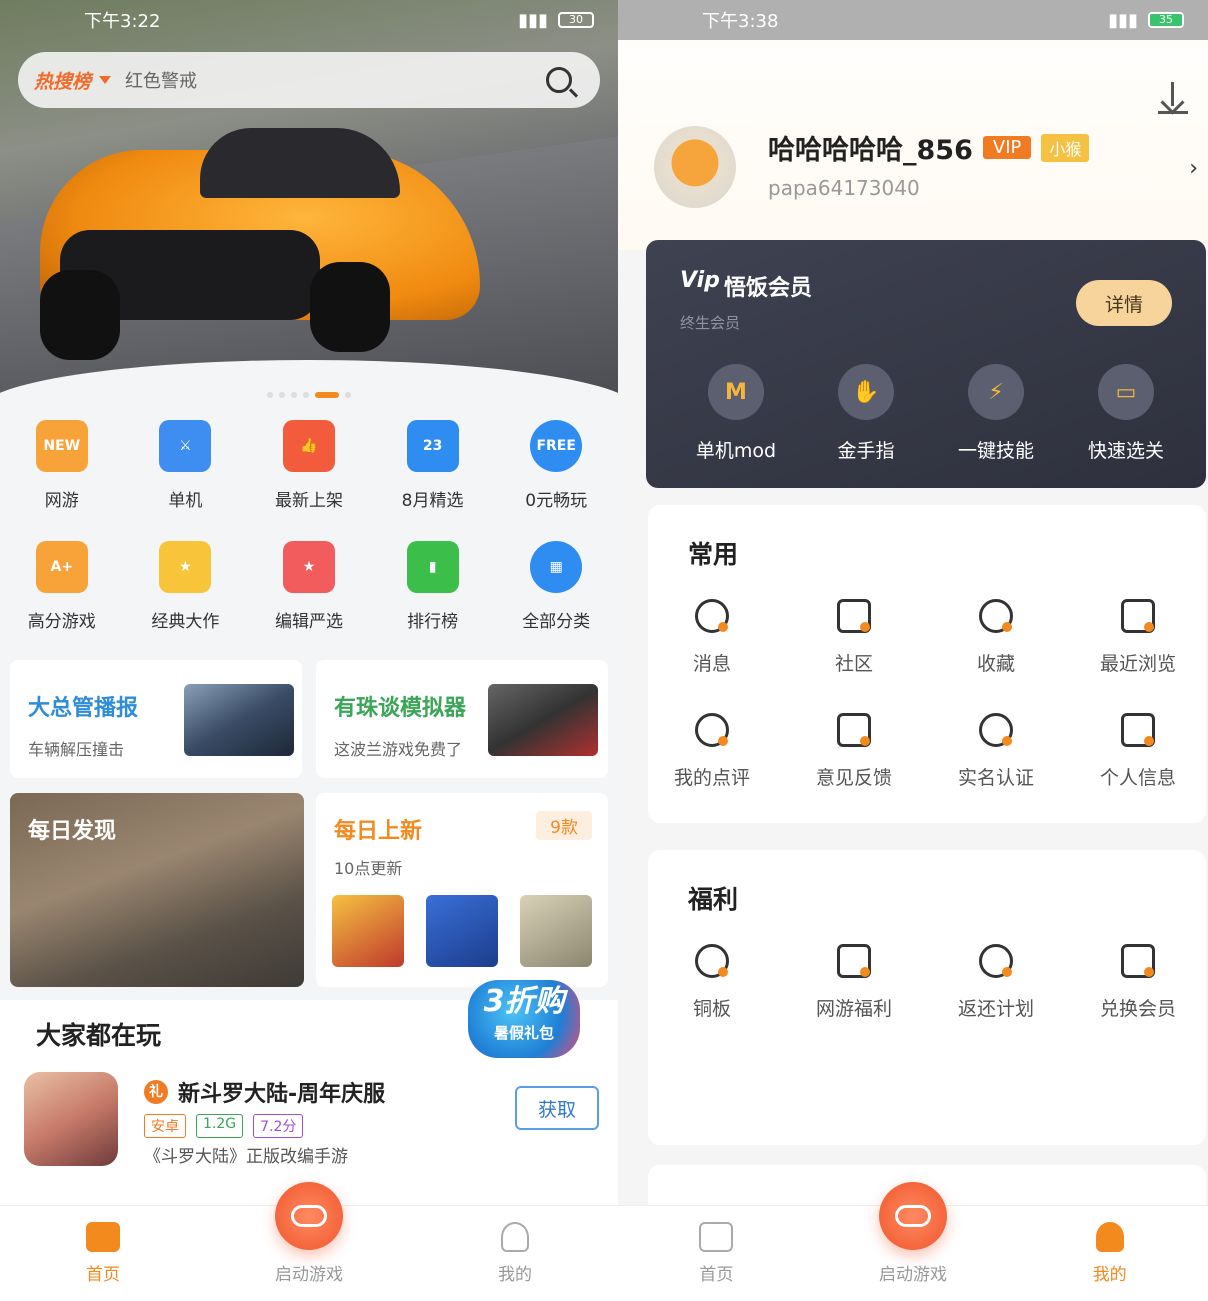 The image size is (1208, 1301). What do you see at coordinates (61, 446) in the screenshot?
I see `new-badge-icon: NEW` at bounding box center [61, 446].